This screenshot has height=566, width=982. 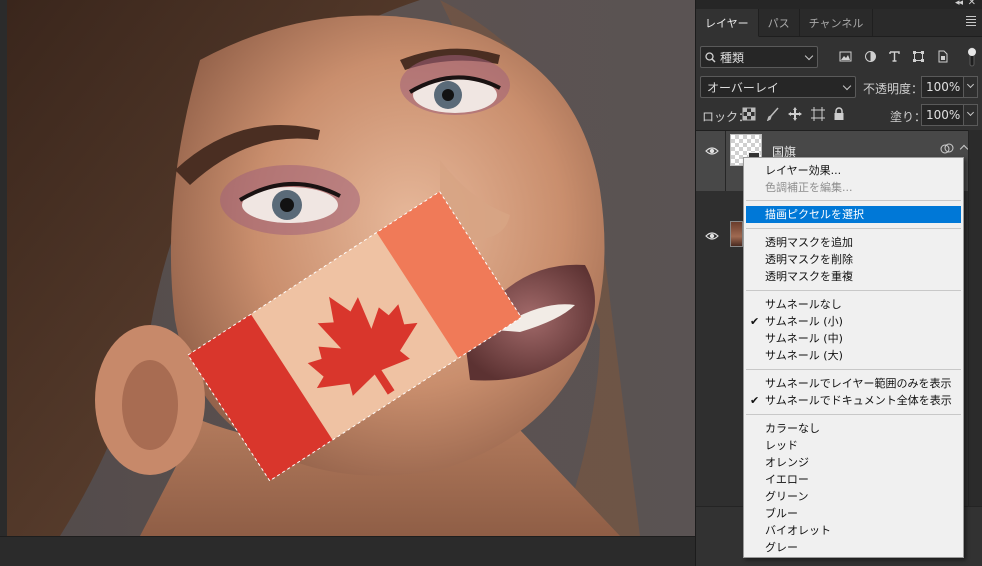 I want to click on shape-filter-icon, so click(x=918, y=56).